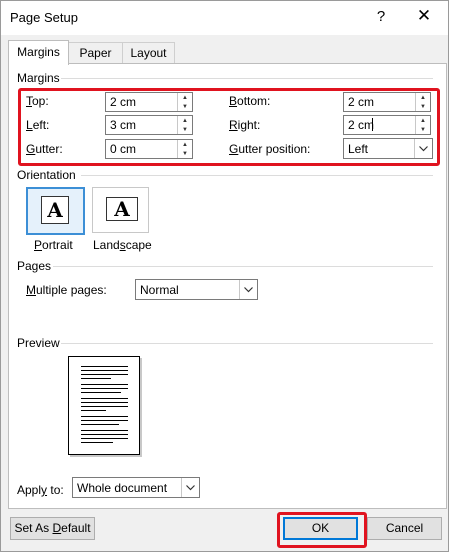 Image resolution: width=449 pixels, height=552 pixels. What do you see at coordinates (372, 124) in the screenshot?
I see `text-cursor` at bounding box center [372, 124].